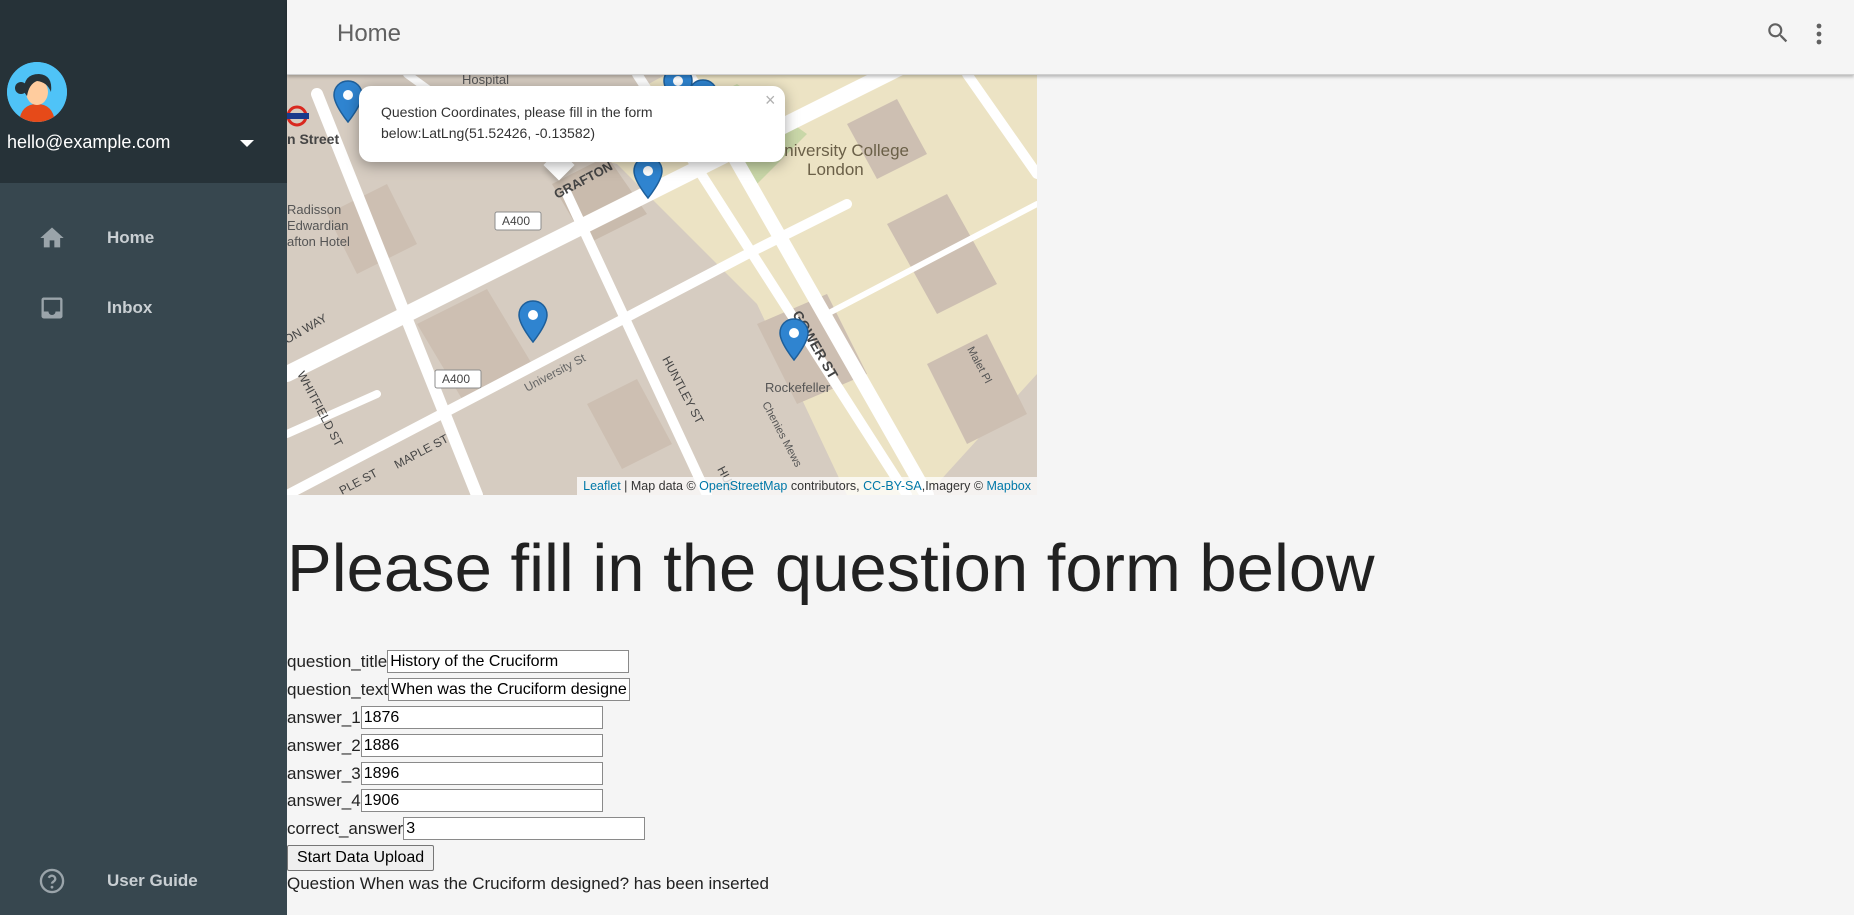  Describe the element at coordinates (324, 717) in the screenshot. I see `field-label: answer_1` at that location.